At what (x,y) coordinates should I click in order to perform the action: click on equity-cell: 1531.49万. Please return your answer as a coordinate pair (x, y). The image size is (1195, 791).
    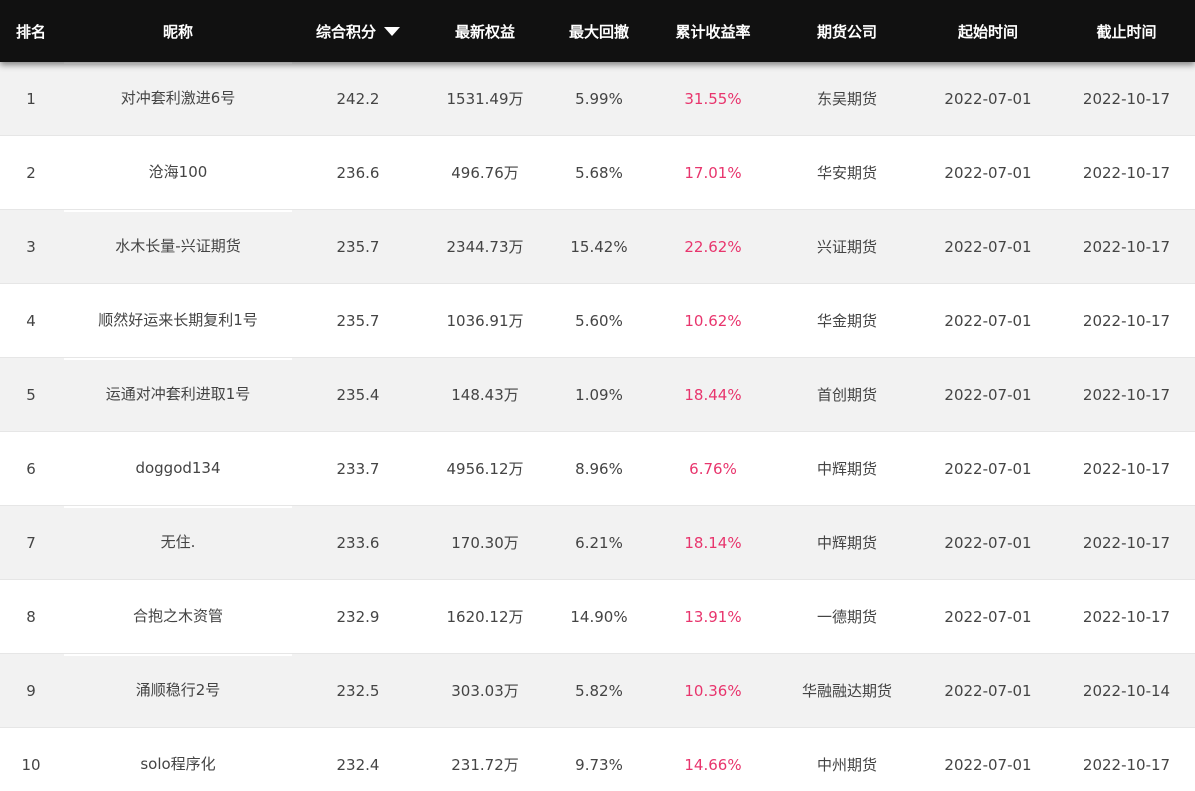
    Looking at the image, I should click on (485, 99).